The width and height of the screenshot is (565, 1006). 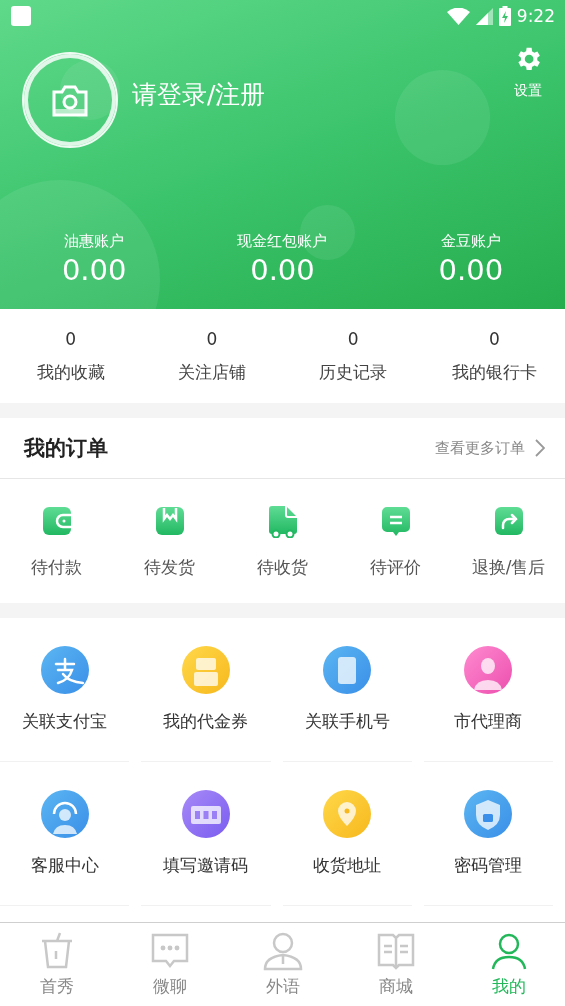 I want to click on agent-icon, so click(x=488, y=670).